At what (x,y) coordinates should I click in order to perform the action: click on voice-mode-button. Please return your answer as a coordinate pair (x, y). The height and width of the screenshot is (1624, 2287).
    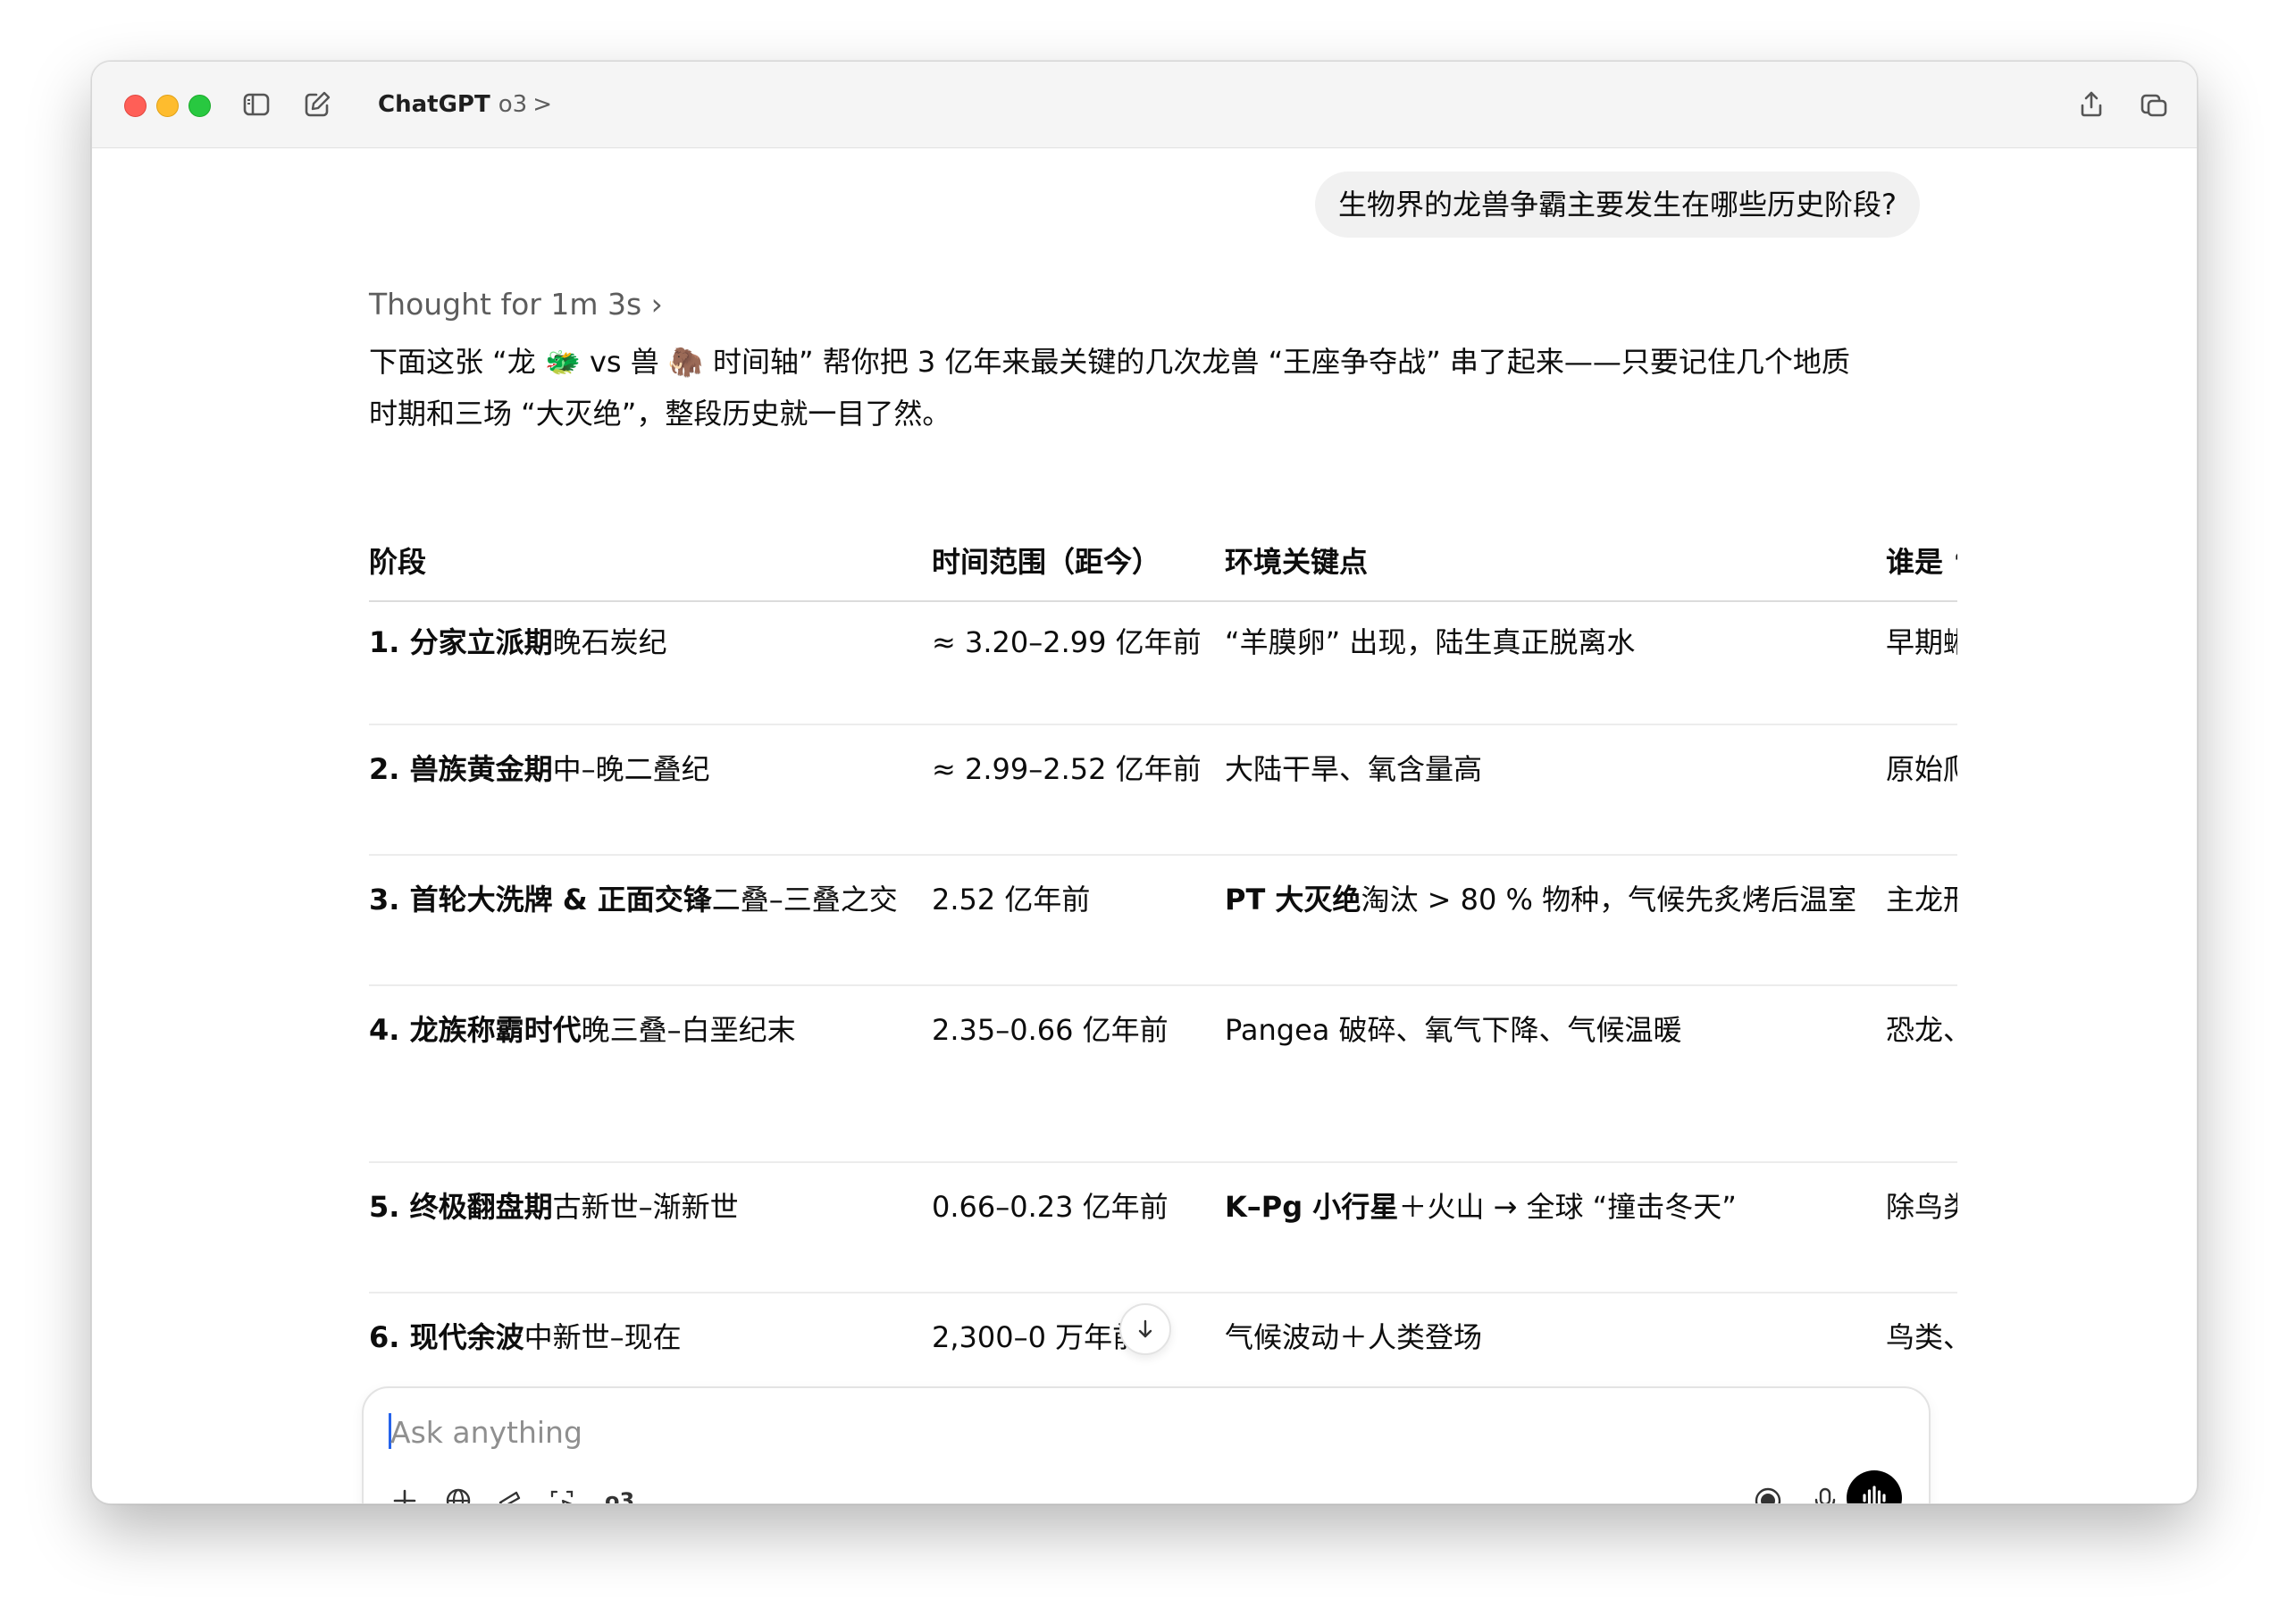
    Looking at the image, I should click on (1874, 1487).